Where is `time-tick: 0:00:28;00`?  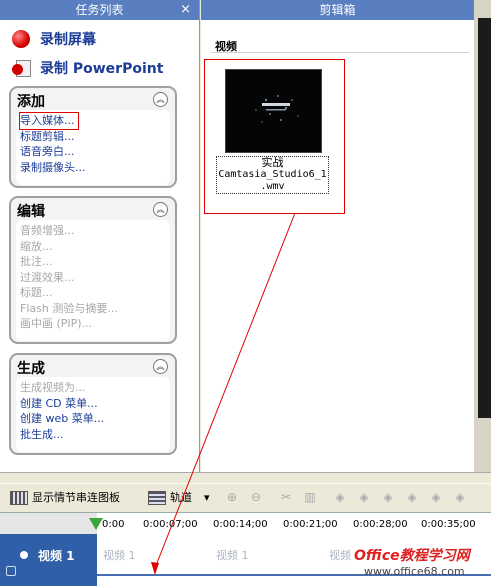 time-tick: 0:00:28;00 is located at coordinates (380, 524).